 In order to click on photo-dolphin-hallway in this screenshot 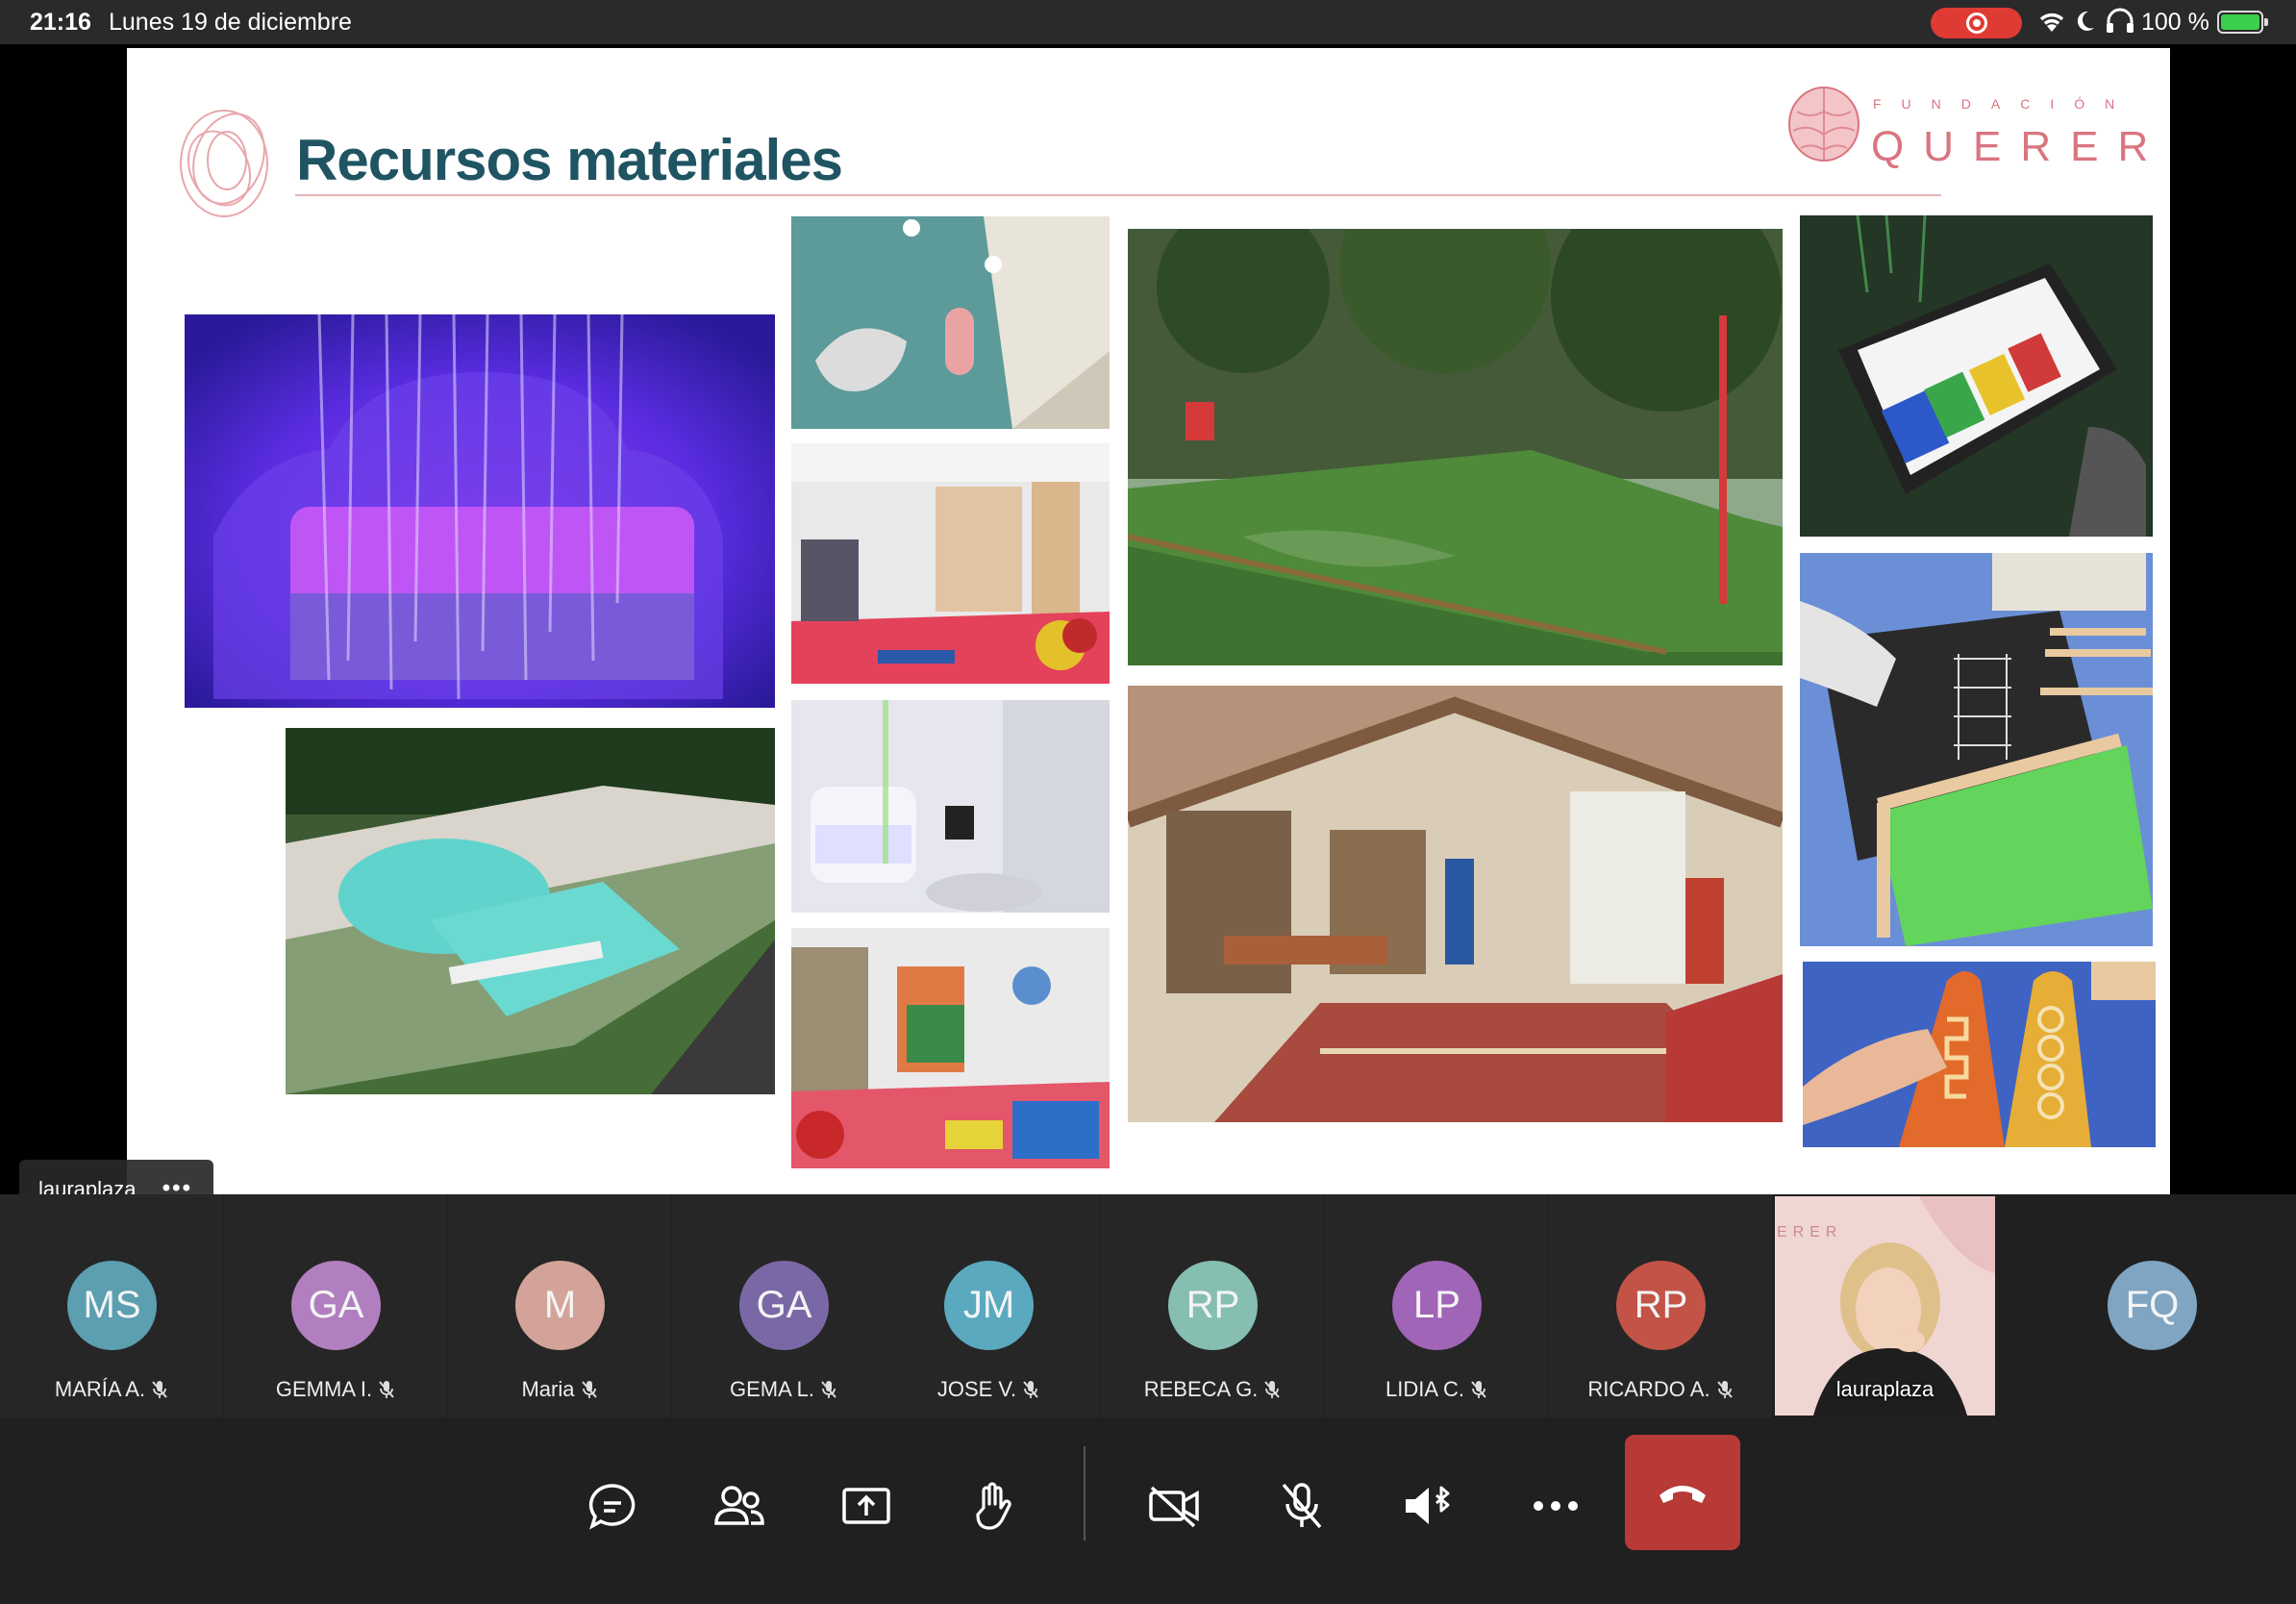, I will do `click(950, 322)`.